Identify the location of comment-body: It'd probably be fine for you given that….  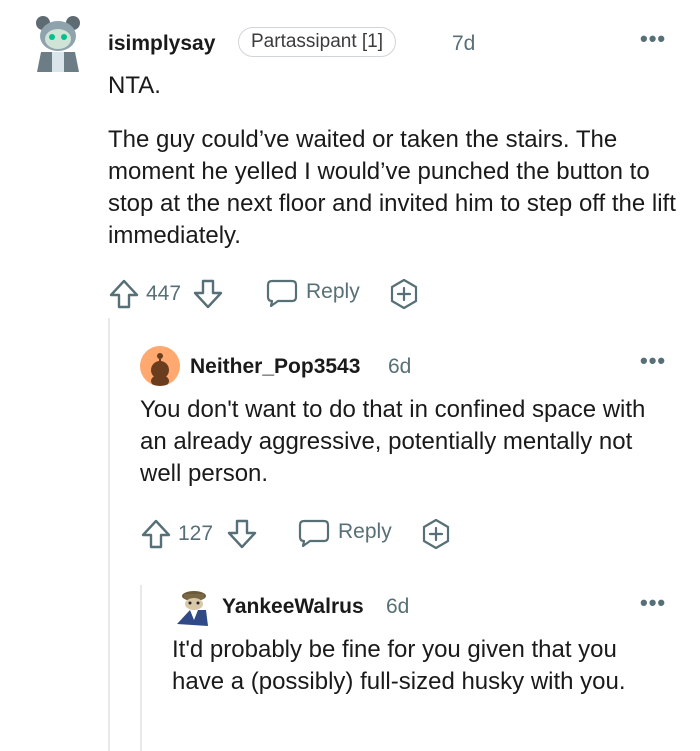
(399, 665).